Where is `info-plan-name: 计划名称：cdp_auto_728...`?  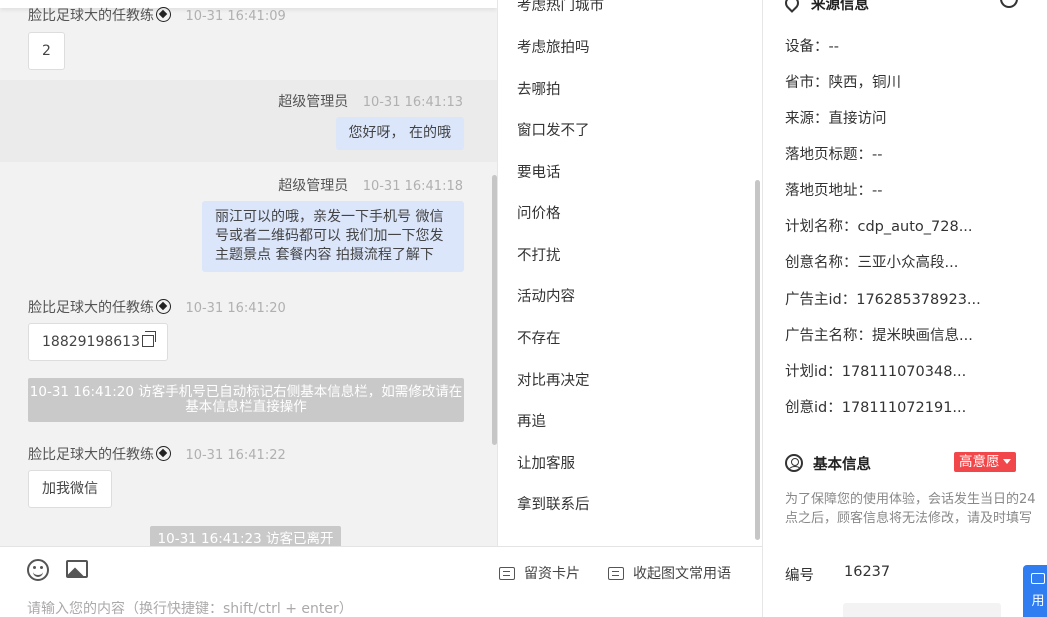
info-plan-name: 计划名称：cdp_auto_728... is located at coordinates (879, 227).